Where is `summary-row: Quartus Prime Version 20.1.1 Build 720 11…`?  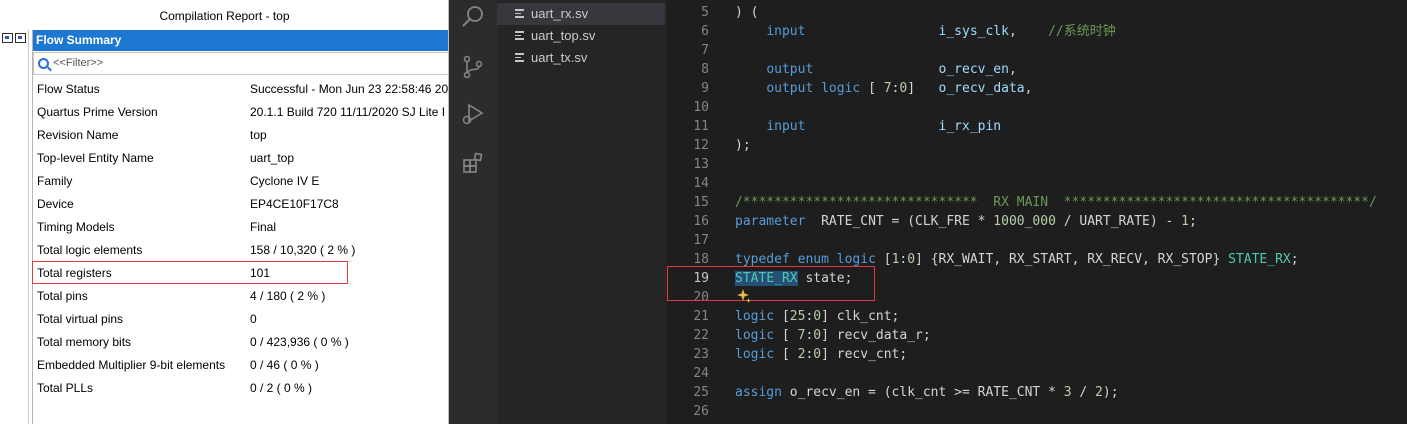
summary-row: Quartus Prime Version 20.1.1 Build 720 11… is located at coordinates (240, 112).